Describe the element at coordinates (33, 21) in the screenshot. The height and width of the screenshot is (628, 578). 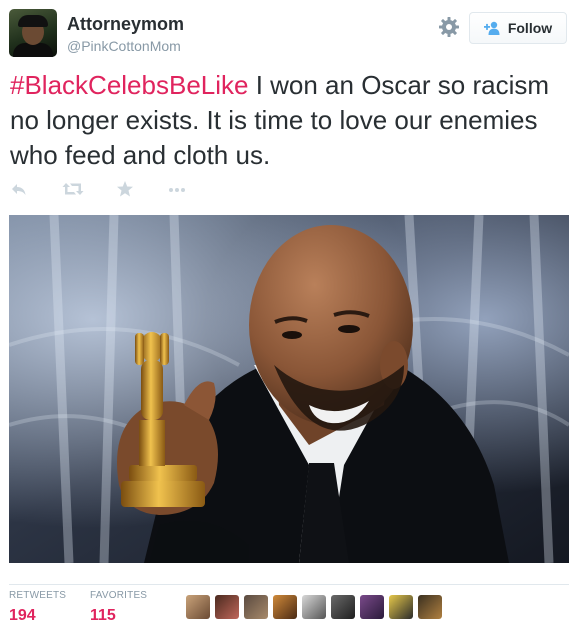
I see `avatar-cap` at that location.